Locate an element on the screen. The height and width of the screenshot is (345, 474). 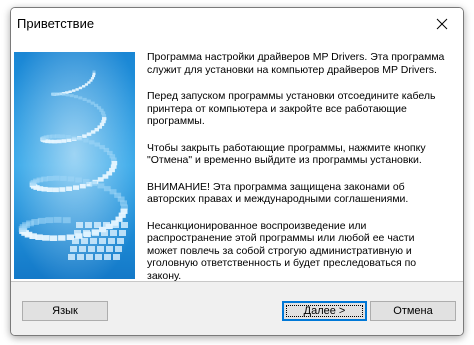
language-button: Язык is located at coordinates (65, 311).